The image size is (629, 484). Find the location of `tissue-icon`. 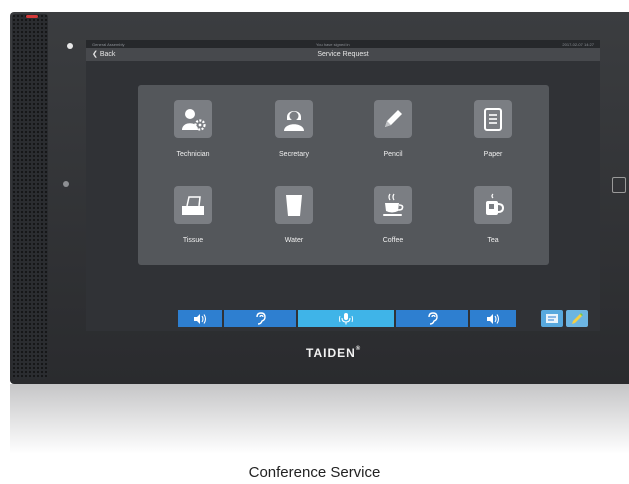

tissue-icon is located at coordinates (193, 205).